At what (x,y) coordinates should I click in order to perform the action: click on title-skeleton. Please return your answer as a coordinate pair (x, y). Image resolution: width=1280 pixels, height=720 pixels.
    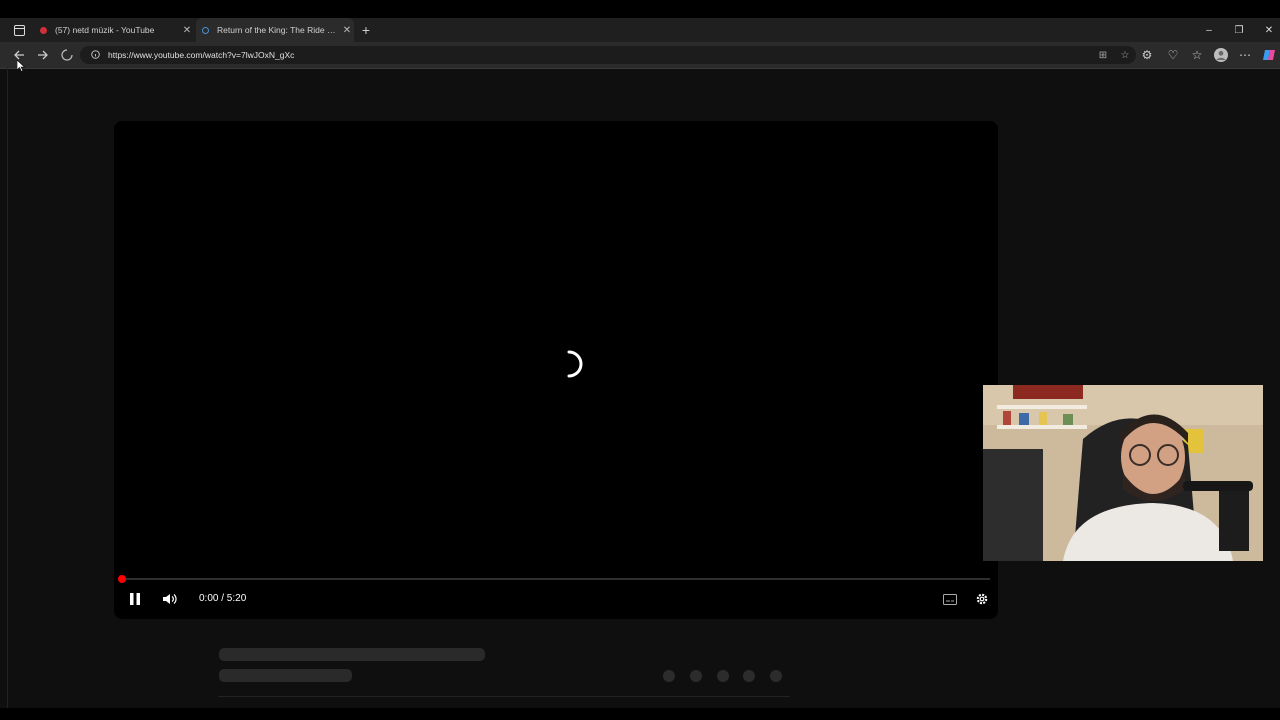
    Looking at the image, I should click on (352, 654).